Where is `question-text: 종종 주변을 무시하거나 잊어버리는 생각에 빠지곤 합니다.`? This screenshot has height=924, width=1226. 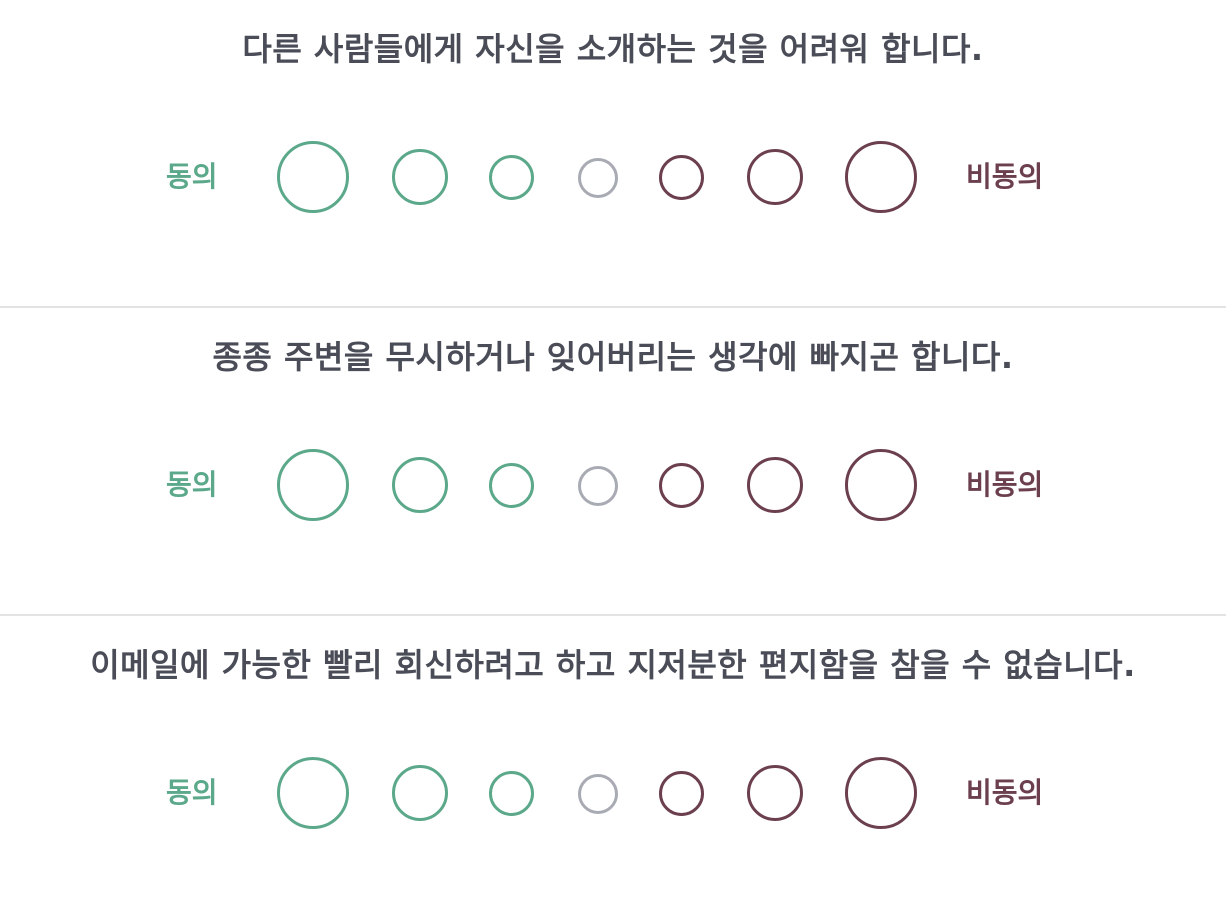
question-text: 종종 주변을 무시하거나 잊어버리는 생각에 빠지곤 합니다. is located at coordinates (613, 357).